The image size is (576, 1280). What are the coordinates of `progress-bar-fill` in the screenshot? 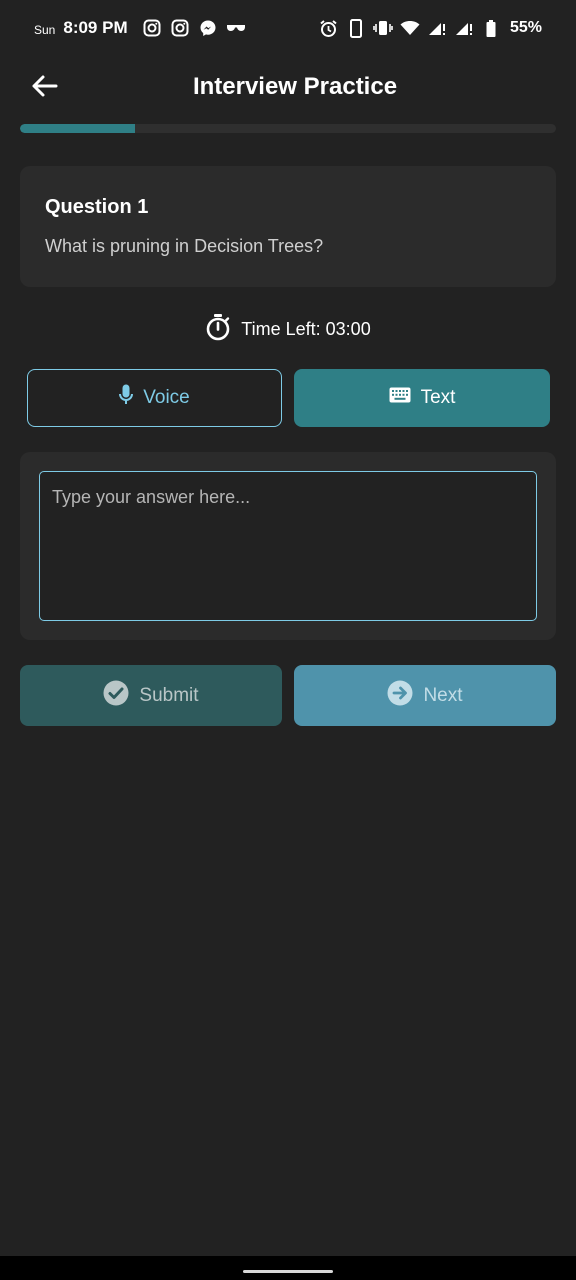 It's located at (77, 128).